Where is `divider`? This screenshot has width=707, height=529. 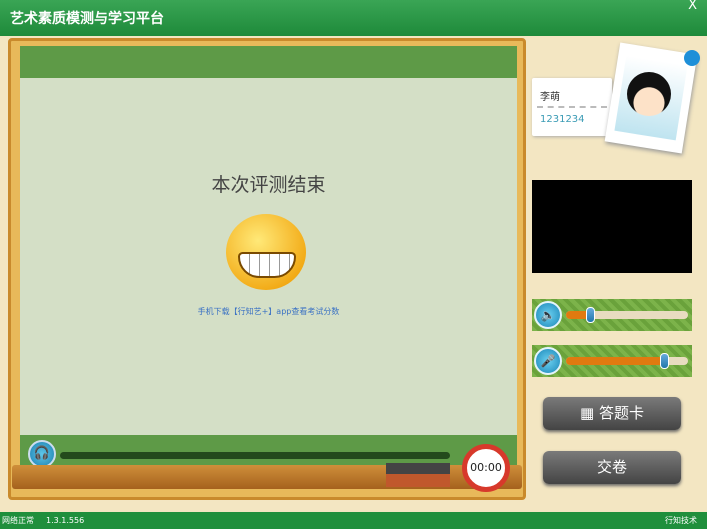 divider is located at coordinates (572, 107).